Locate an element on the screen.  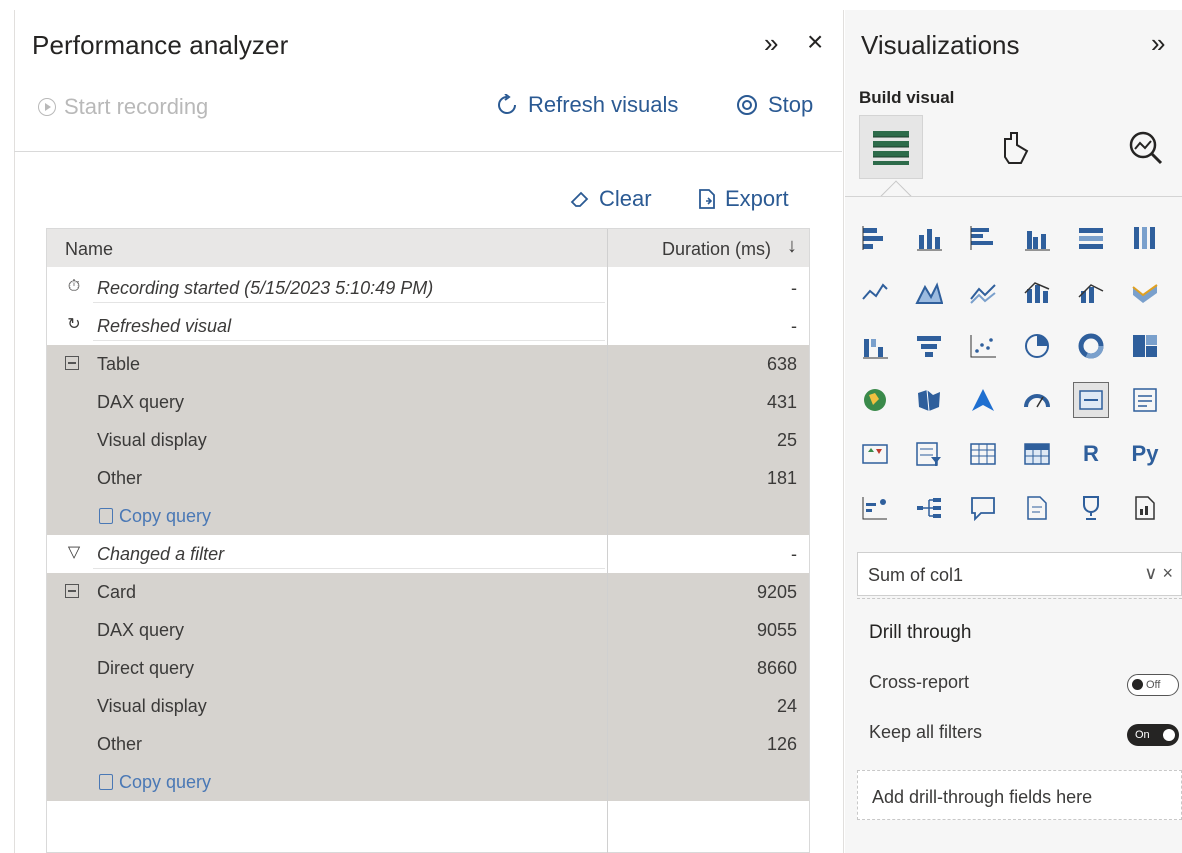
100-percent-bar-chart-icon is located at coordinates (1091, 238).